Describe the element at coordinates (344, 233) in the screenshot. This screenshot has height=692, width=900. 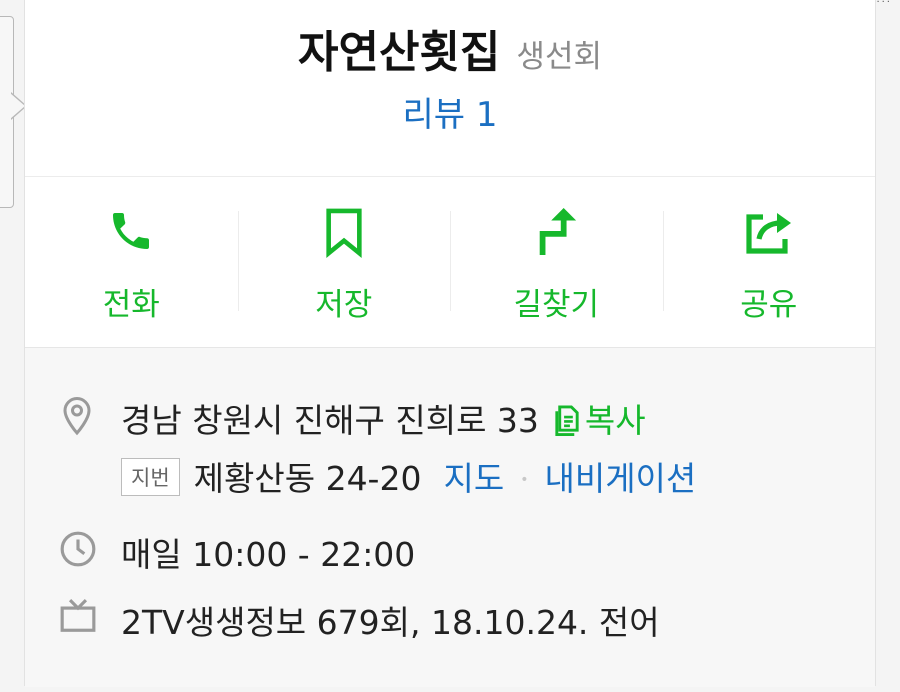
I see `bookmark-icon` at that location.